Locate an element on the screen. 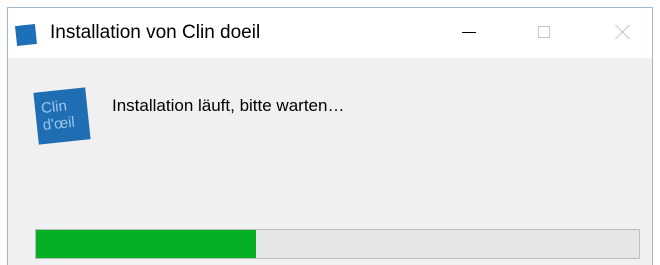 This screenshot has width=660, height=265. minimize-icon is located at coordinates (469, 32).